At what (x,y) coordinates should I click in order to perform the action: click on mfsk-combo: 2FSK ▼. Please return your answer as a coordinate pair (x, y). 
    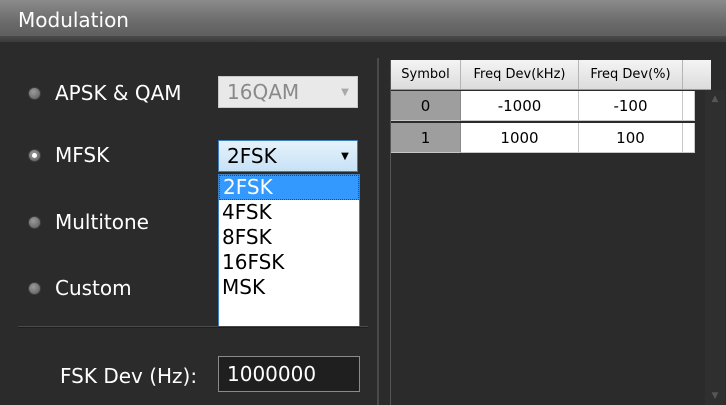
    Looking at the image, I should click on (288, 156).